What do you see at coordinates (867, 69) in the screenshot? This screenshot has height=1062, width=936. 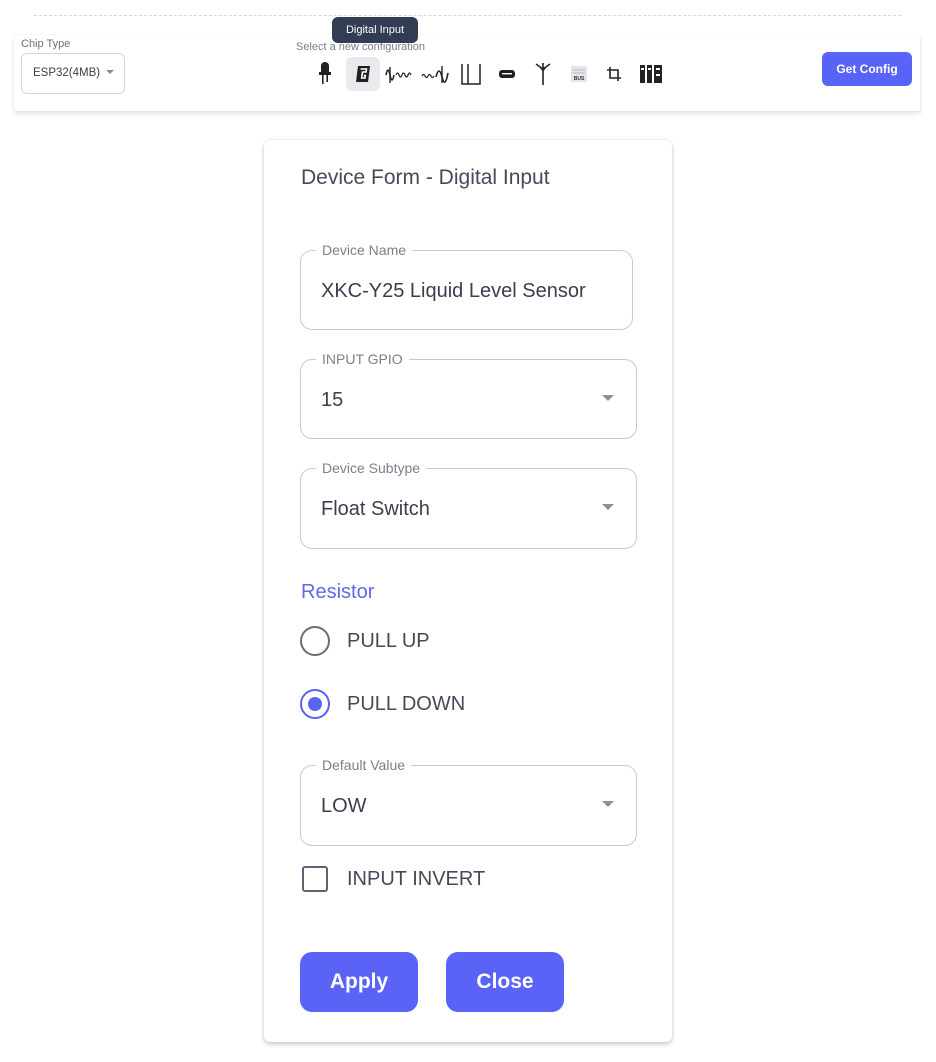 I see `get-config-button: Get Config` at bounding box center [867, 69].